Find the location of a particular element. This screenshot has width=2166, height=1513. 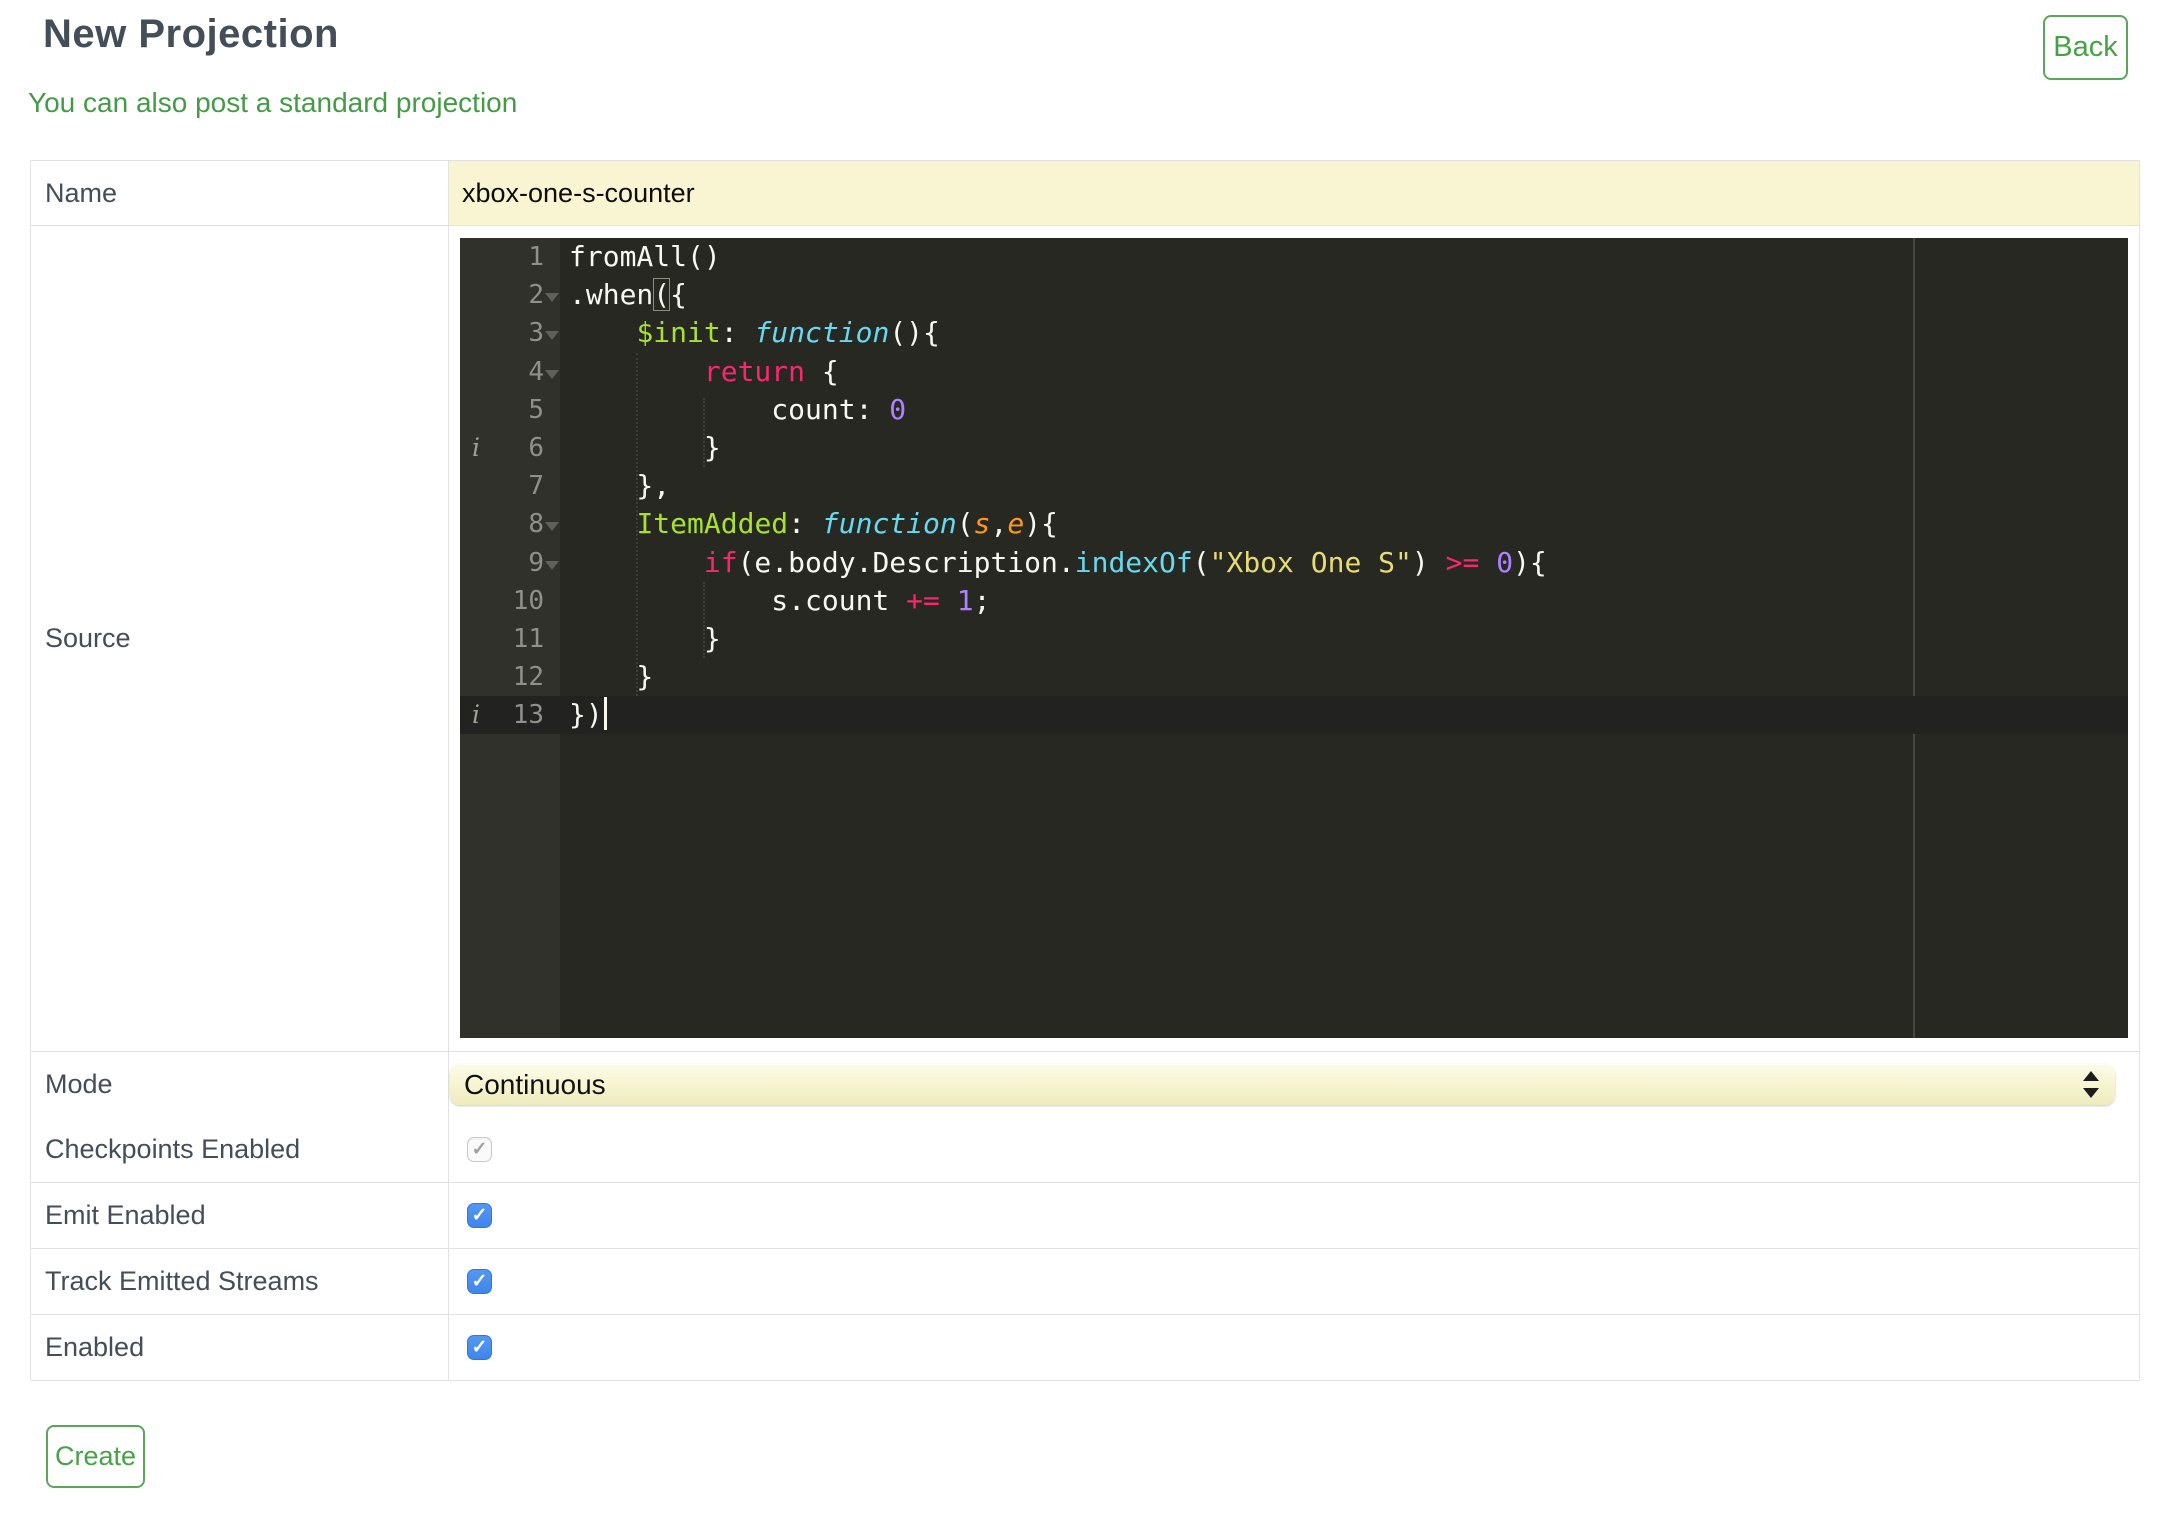

code-text: fromAll() is located at coordinates (645, 256).